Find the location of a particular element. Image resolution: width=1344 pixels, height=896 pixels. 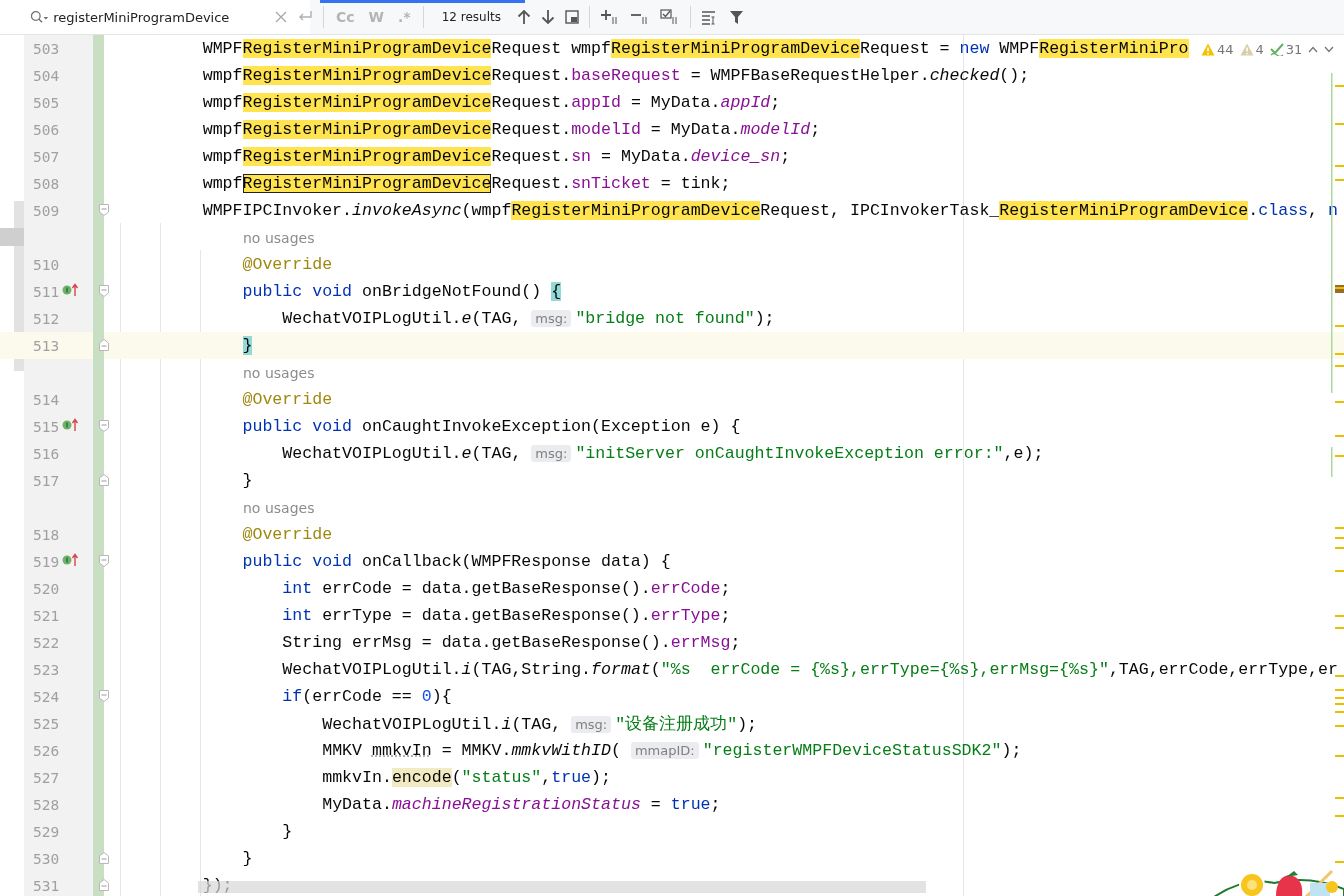

code-line: WechatVOIPLogUtil.e(TAG, msg: "initServer onCaughtInvokeException error:",e); is located at coordinates (663, 453).